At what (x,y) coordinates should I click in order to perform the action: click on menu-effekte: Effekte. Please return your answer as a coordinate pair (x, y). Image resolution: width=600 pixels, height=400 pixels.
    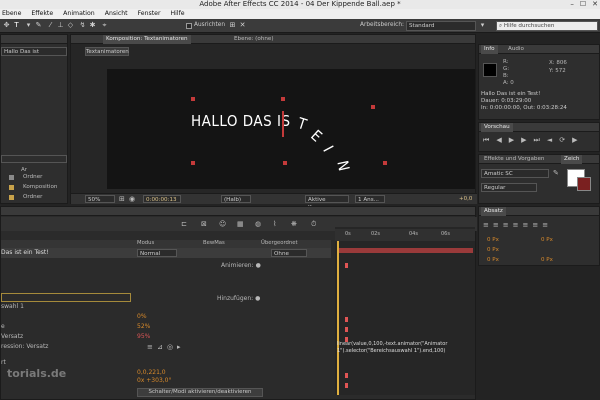
    Looking at the image, I should click on (42, 14).